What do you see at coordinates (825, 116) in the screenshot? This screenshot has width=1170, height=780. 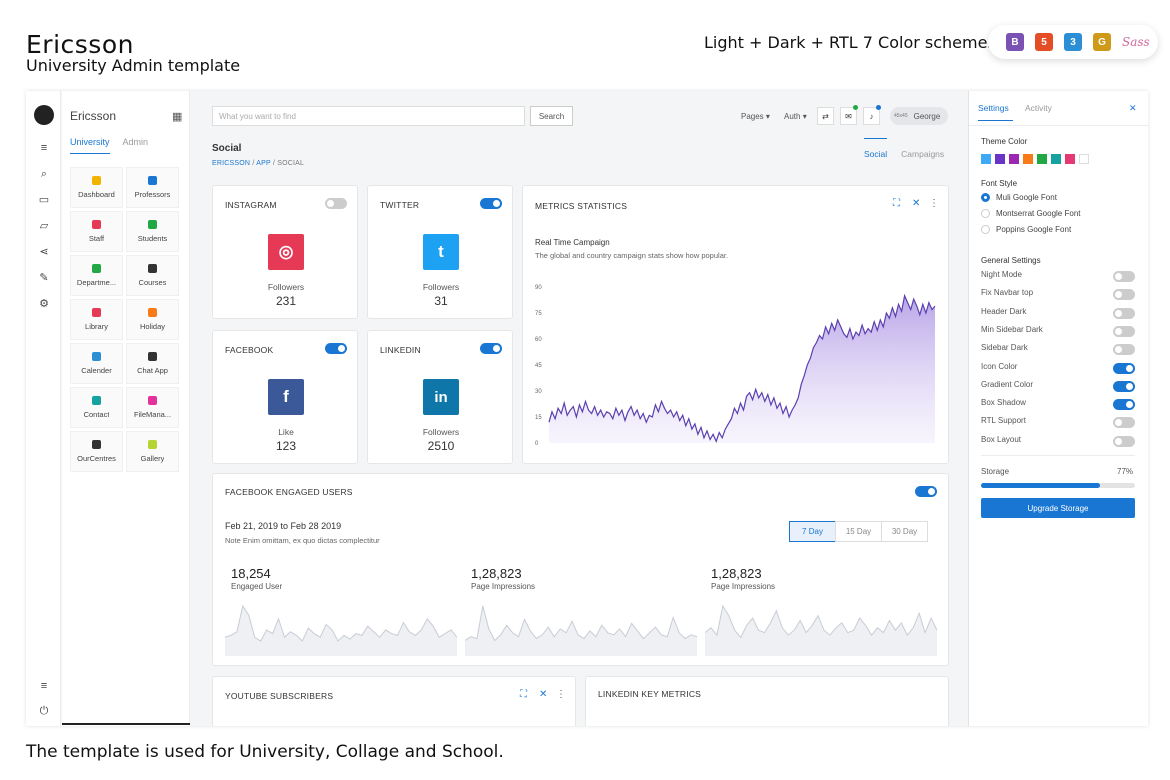 I see `translate-icon: ⇄` at bounding box center [825, 116].